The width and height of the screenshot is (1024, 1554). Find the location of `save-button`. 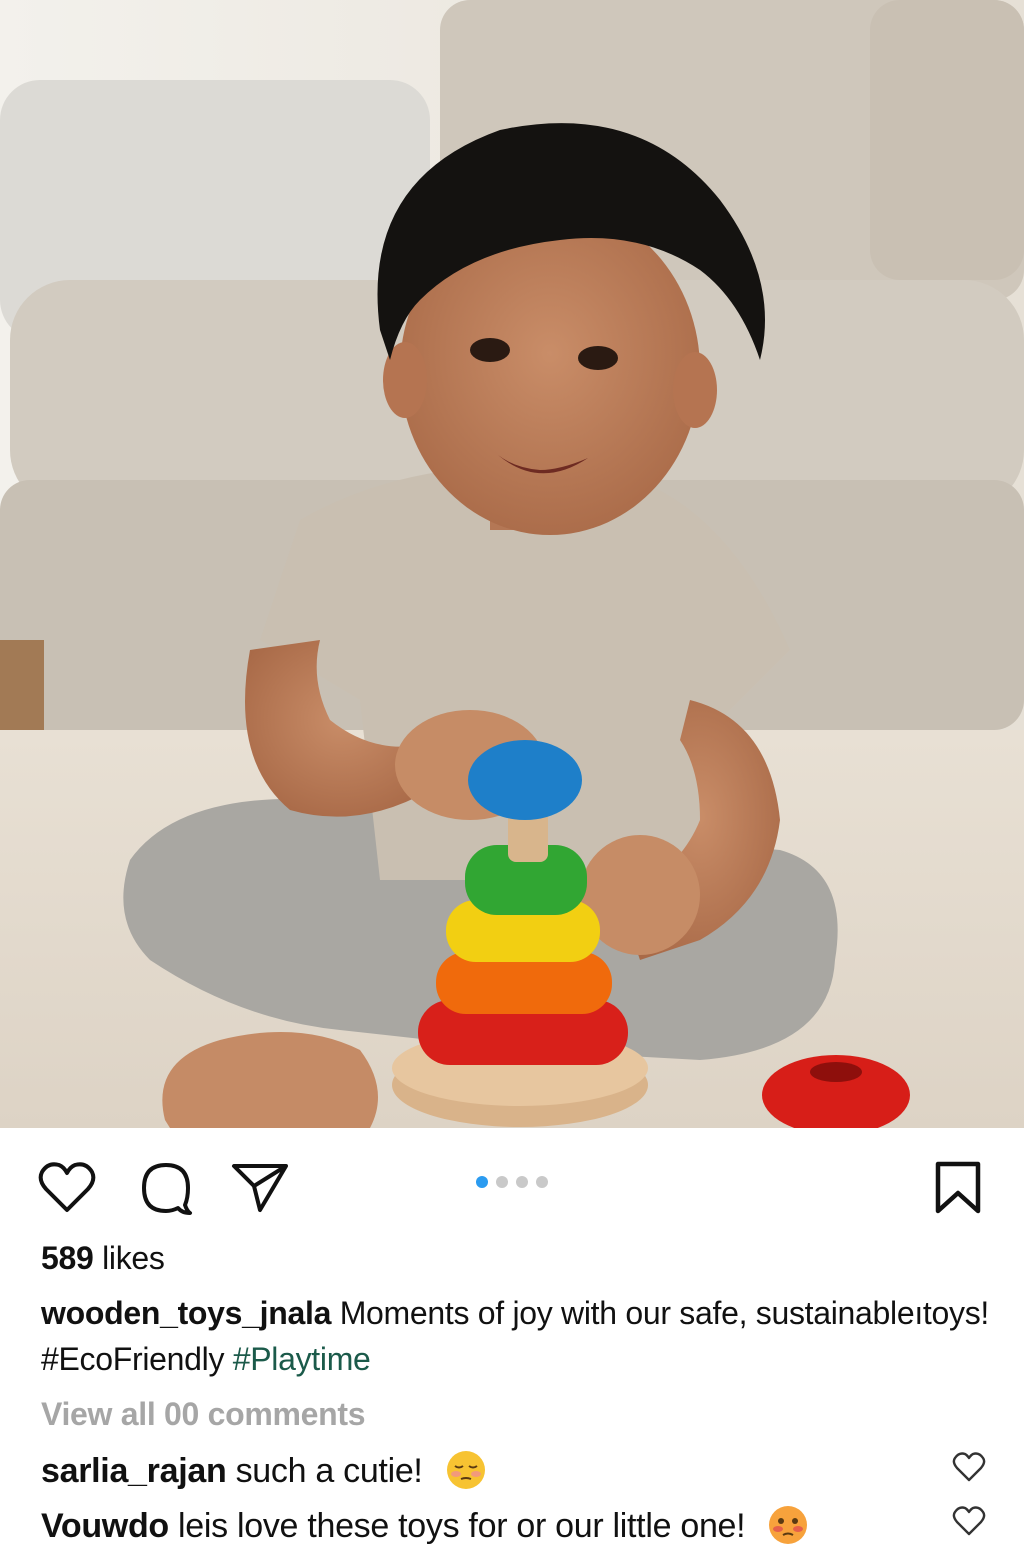

save-button is located at coordinates (958, 1188).